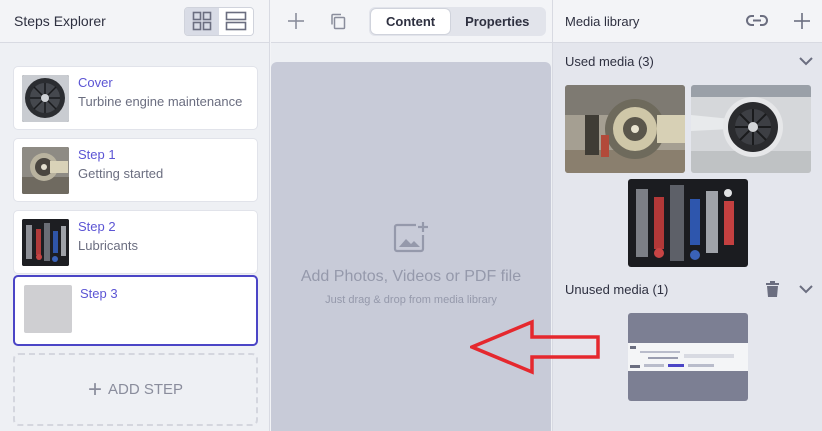  What do you see at coordinates (617, 289) in the screenshot?
I see `unused-media-label: Unused media (1)` at bounding box center [617, 289].